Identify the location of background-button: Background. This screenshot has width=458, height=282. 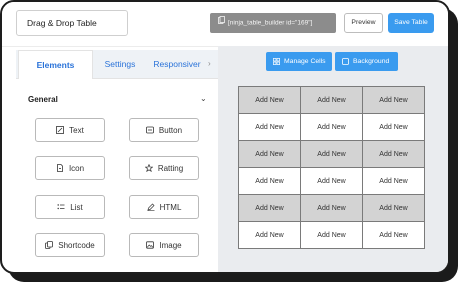
(366, 61).